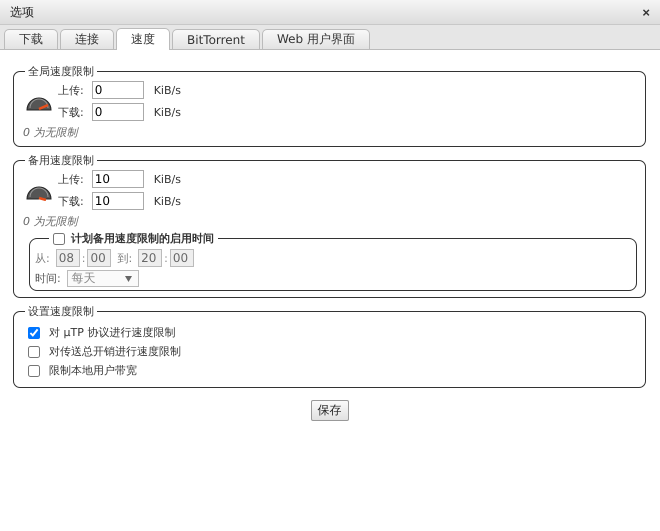 The height and width of the screenshot is (531, 660). What do you see at coordinates (87, 39) in the screenshot?
I see `tab: 连接` at bounding box center [87, 39].